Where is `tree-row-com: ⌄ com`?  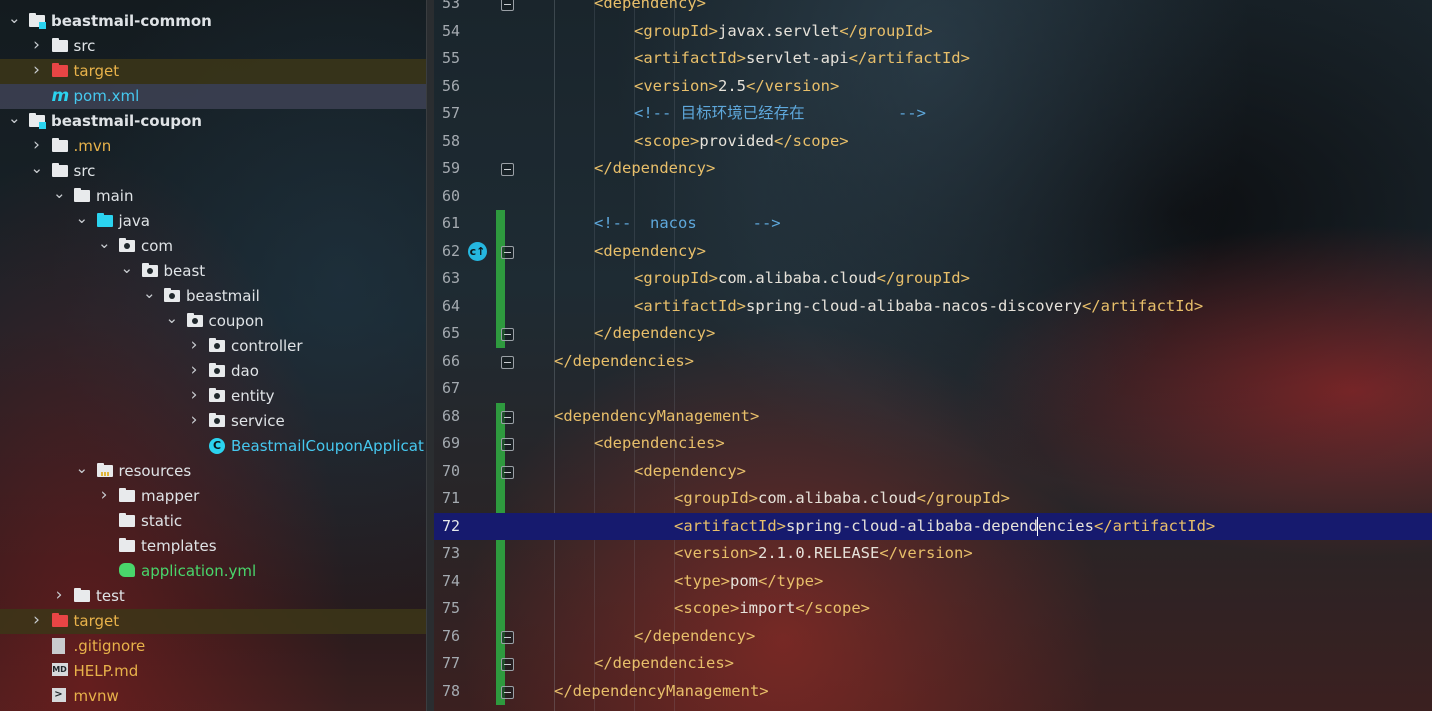 tree-row-com: ⌄ com is located at coordinates (213, 246).